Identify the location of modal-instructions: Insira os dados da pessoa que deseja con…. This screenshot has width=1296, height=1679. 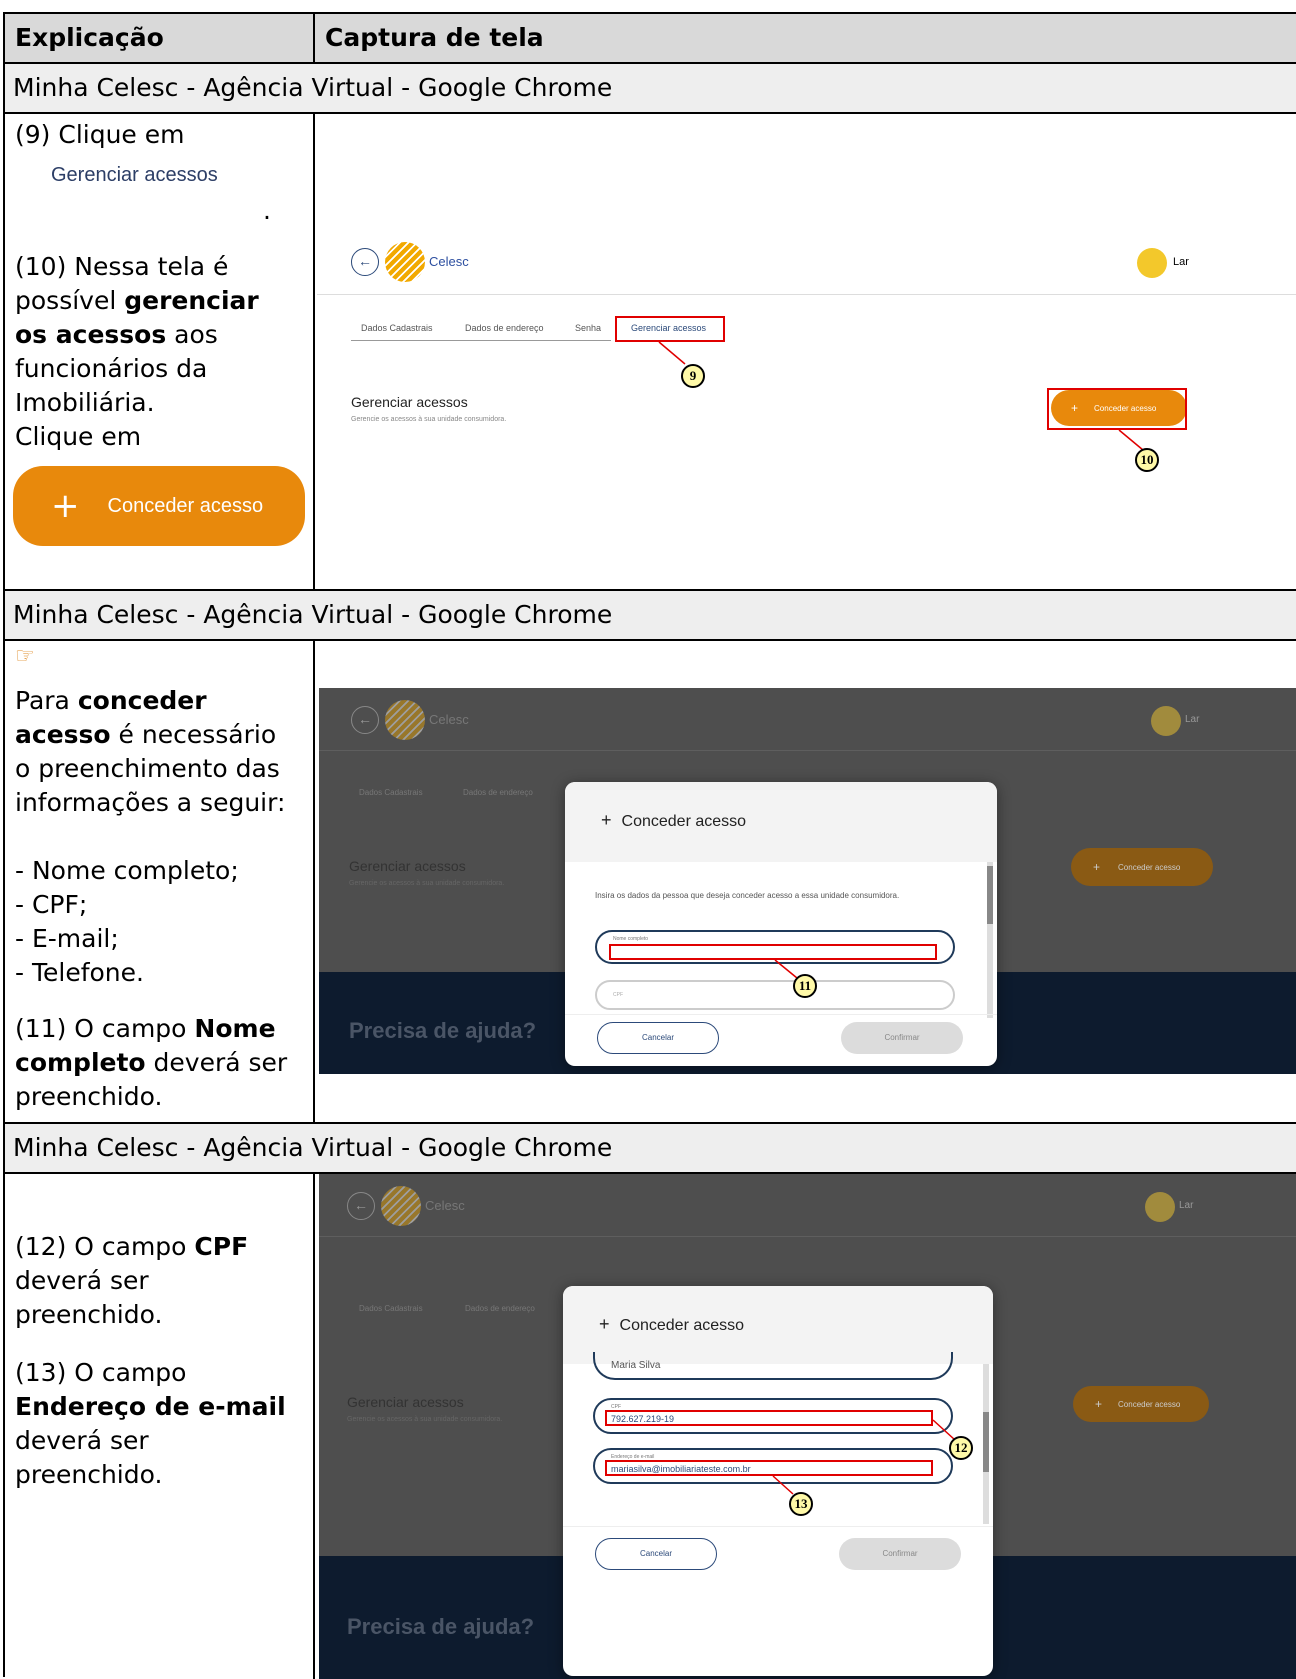
(747, 895).